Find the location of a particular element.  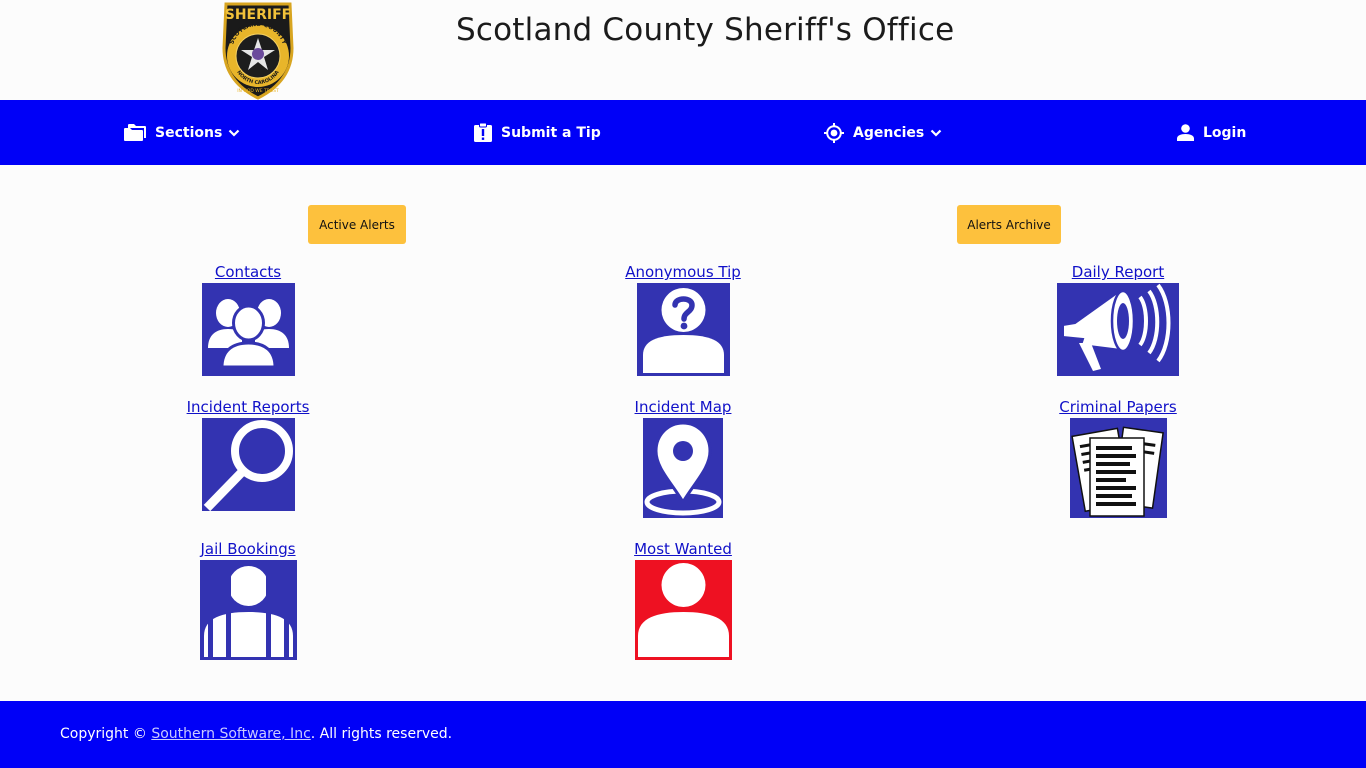

user-icon is located at coordinates (1185, 132).